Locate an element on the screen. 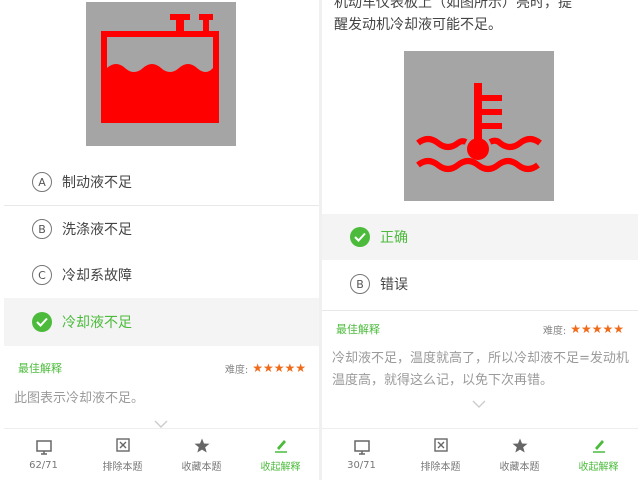  coolant-reservoir-warning-image is located at coordinates (161, 74).